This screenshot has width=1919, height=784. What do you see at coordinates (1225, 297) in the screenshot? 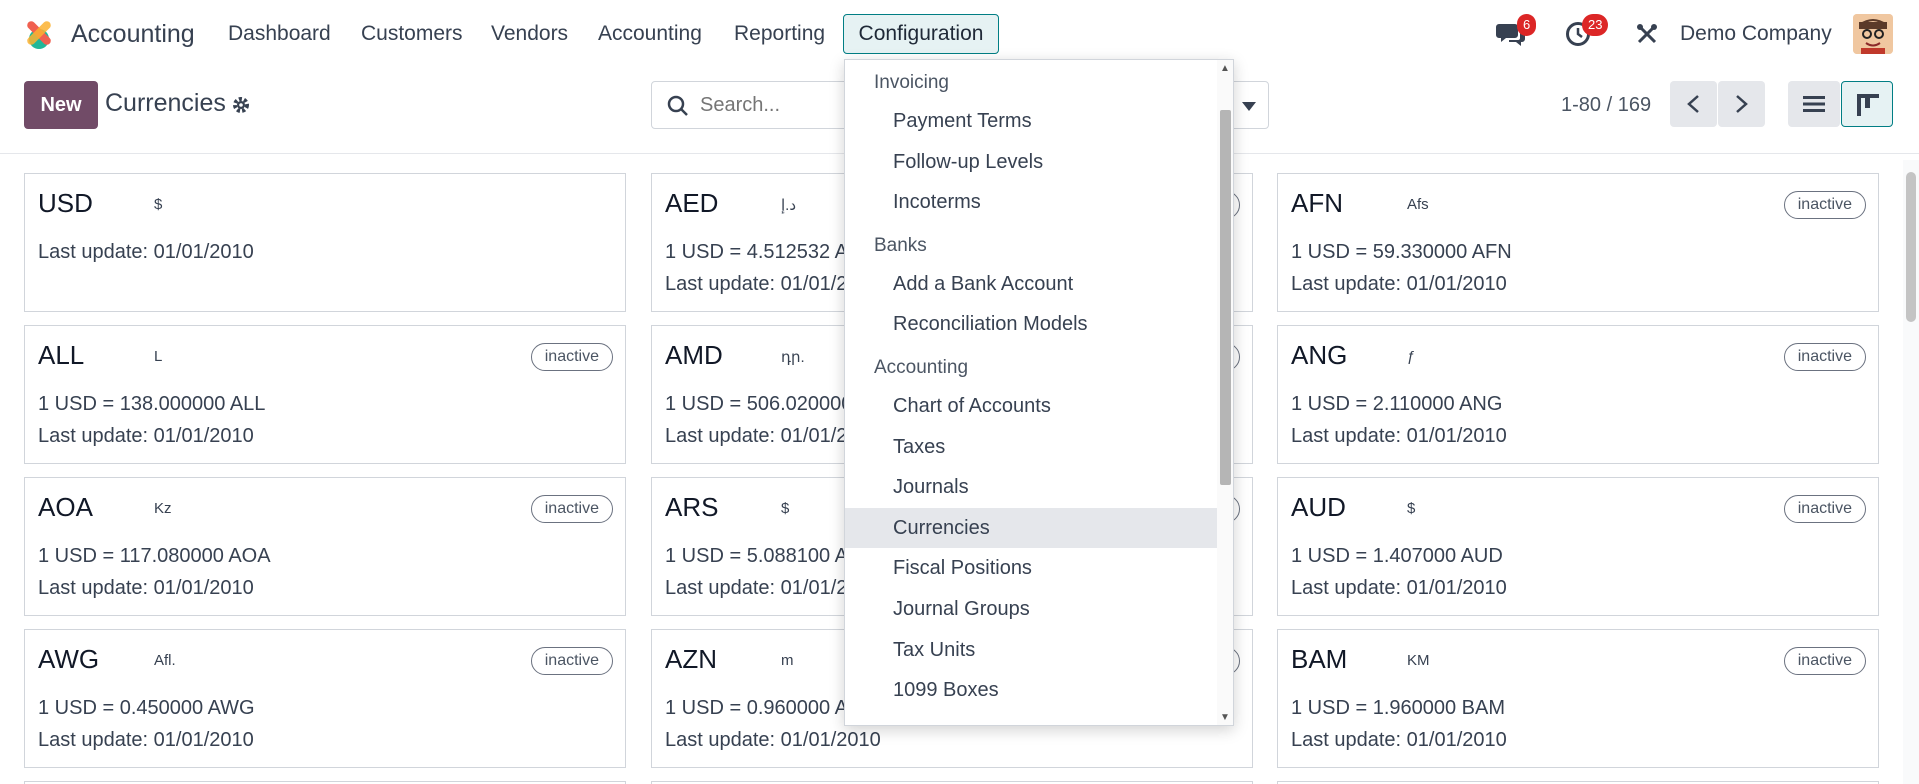
I see `dropdown-scrollbar-thumb` at bounding box center [1225, 297].